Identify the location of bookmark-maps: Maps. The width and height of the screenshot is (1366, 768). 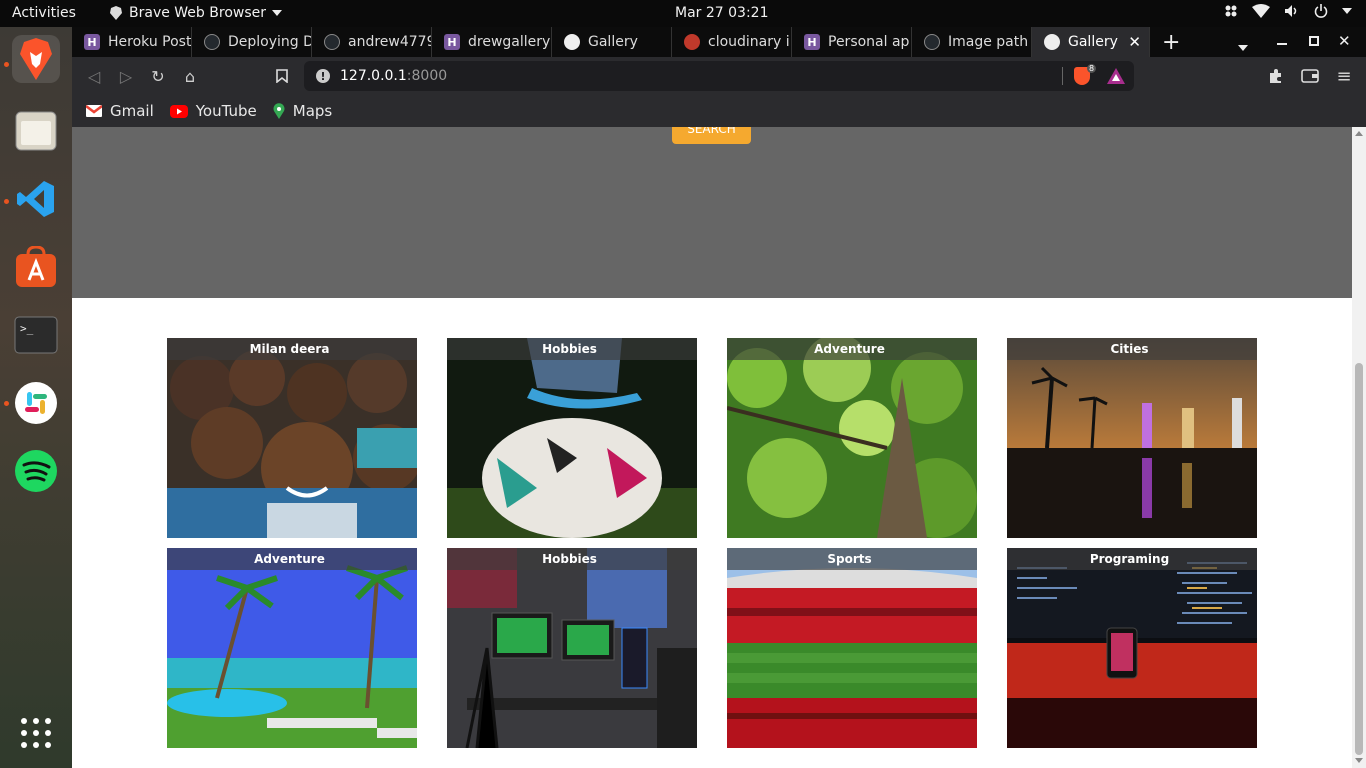
(302, 111).